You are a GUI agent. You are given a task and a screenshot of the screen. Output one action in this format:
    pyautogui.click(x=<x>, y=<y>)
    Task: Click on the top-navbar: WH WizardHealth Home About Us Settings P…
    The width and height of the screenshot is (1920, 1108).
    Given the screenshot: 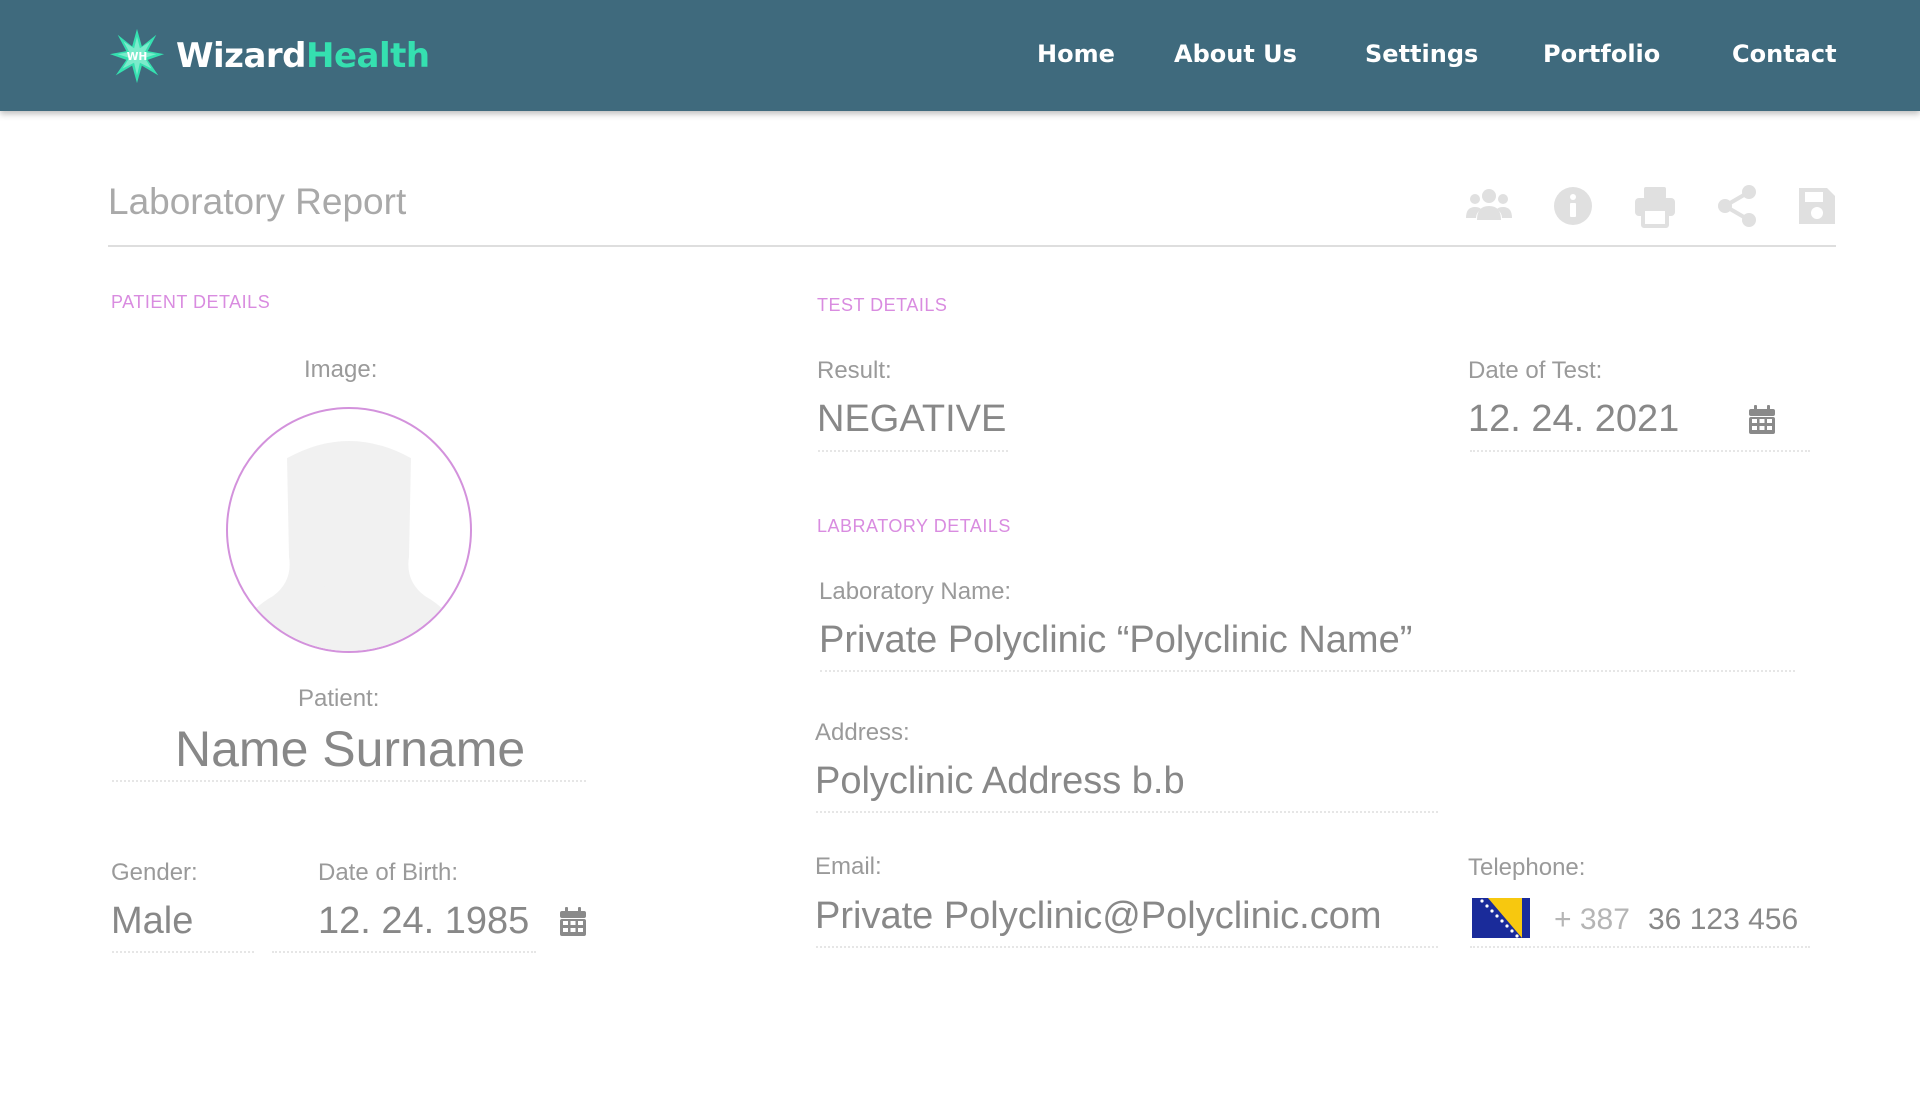 What is the action you would take?
    pyautogui.click(x=960, y=55)
    